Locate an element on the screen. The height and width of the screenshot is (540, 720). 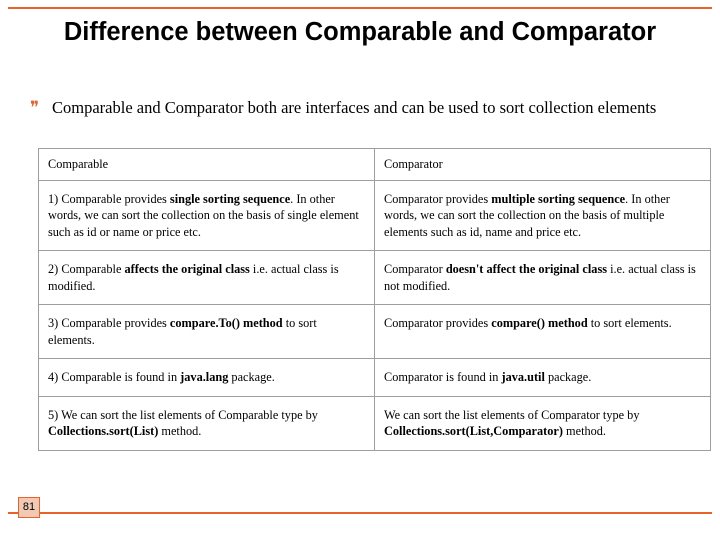
cell-text-bold: compare.To() method is located at coordinates (226, 323).